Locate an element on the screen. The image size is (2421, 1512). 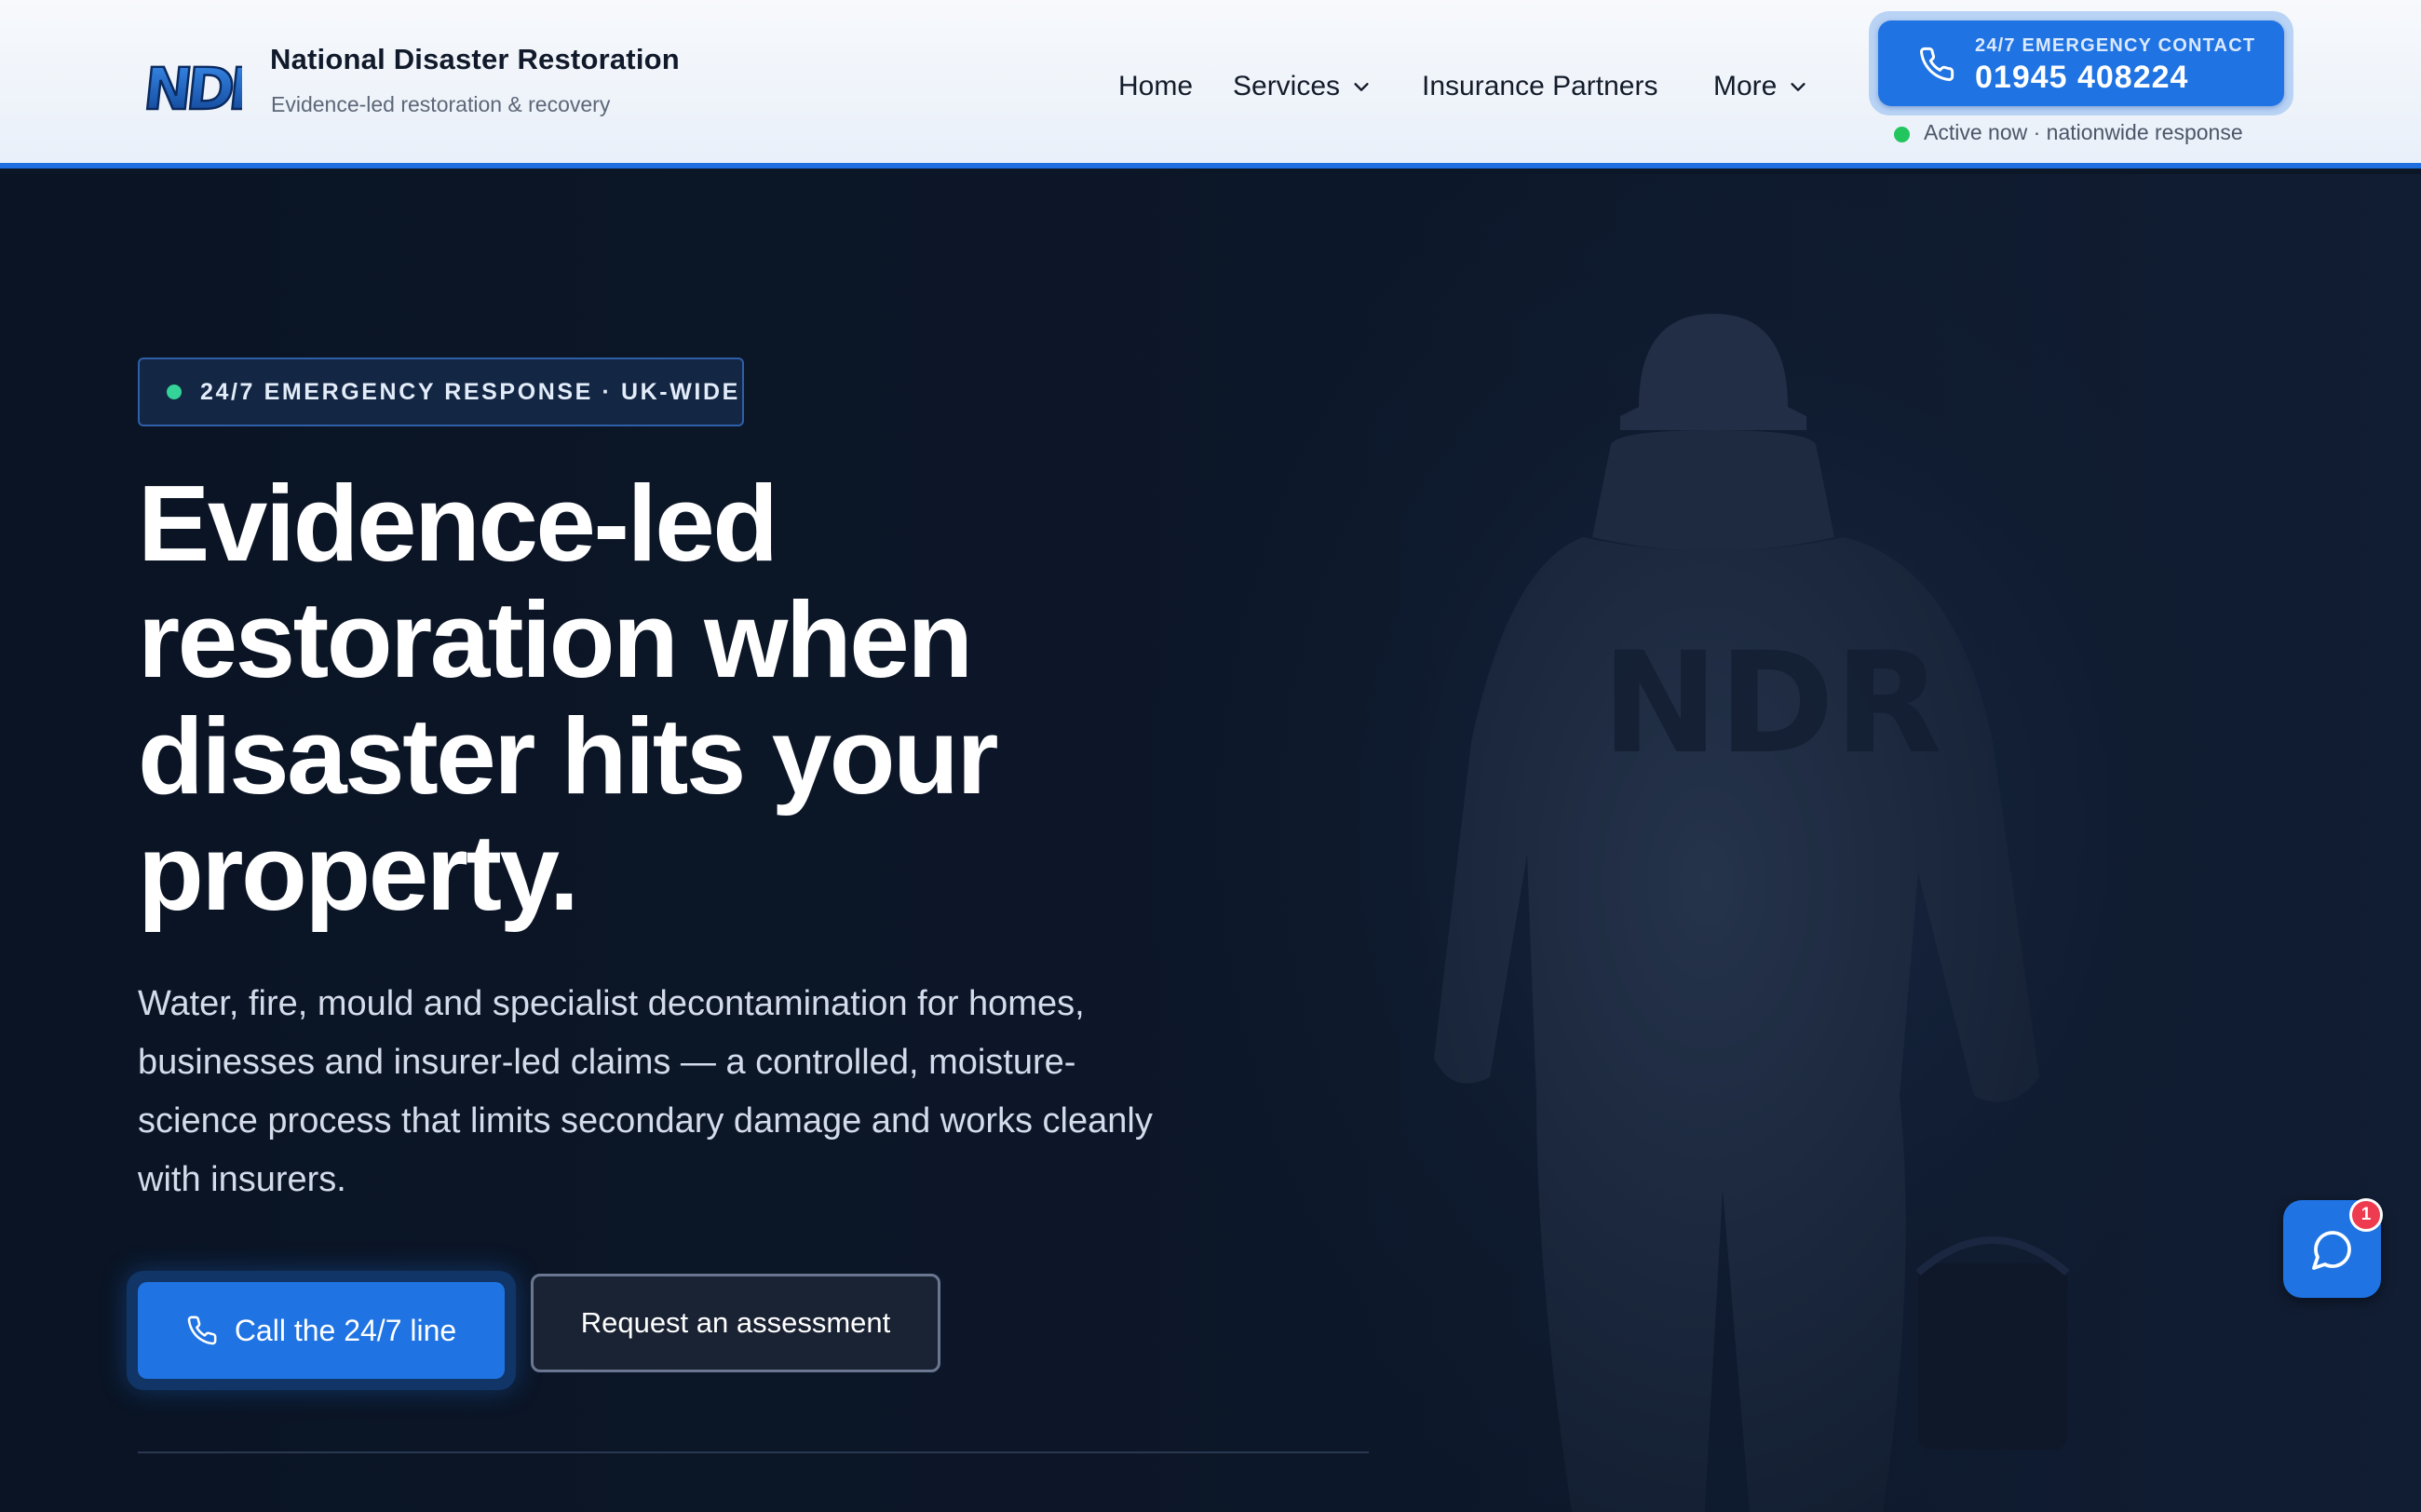
emergency-response-badge: 24/7 EMERGENCY RESPONSE · UK-WIDE is located at coordinates (441, 392).